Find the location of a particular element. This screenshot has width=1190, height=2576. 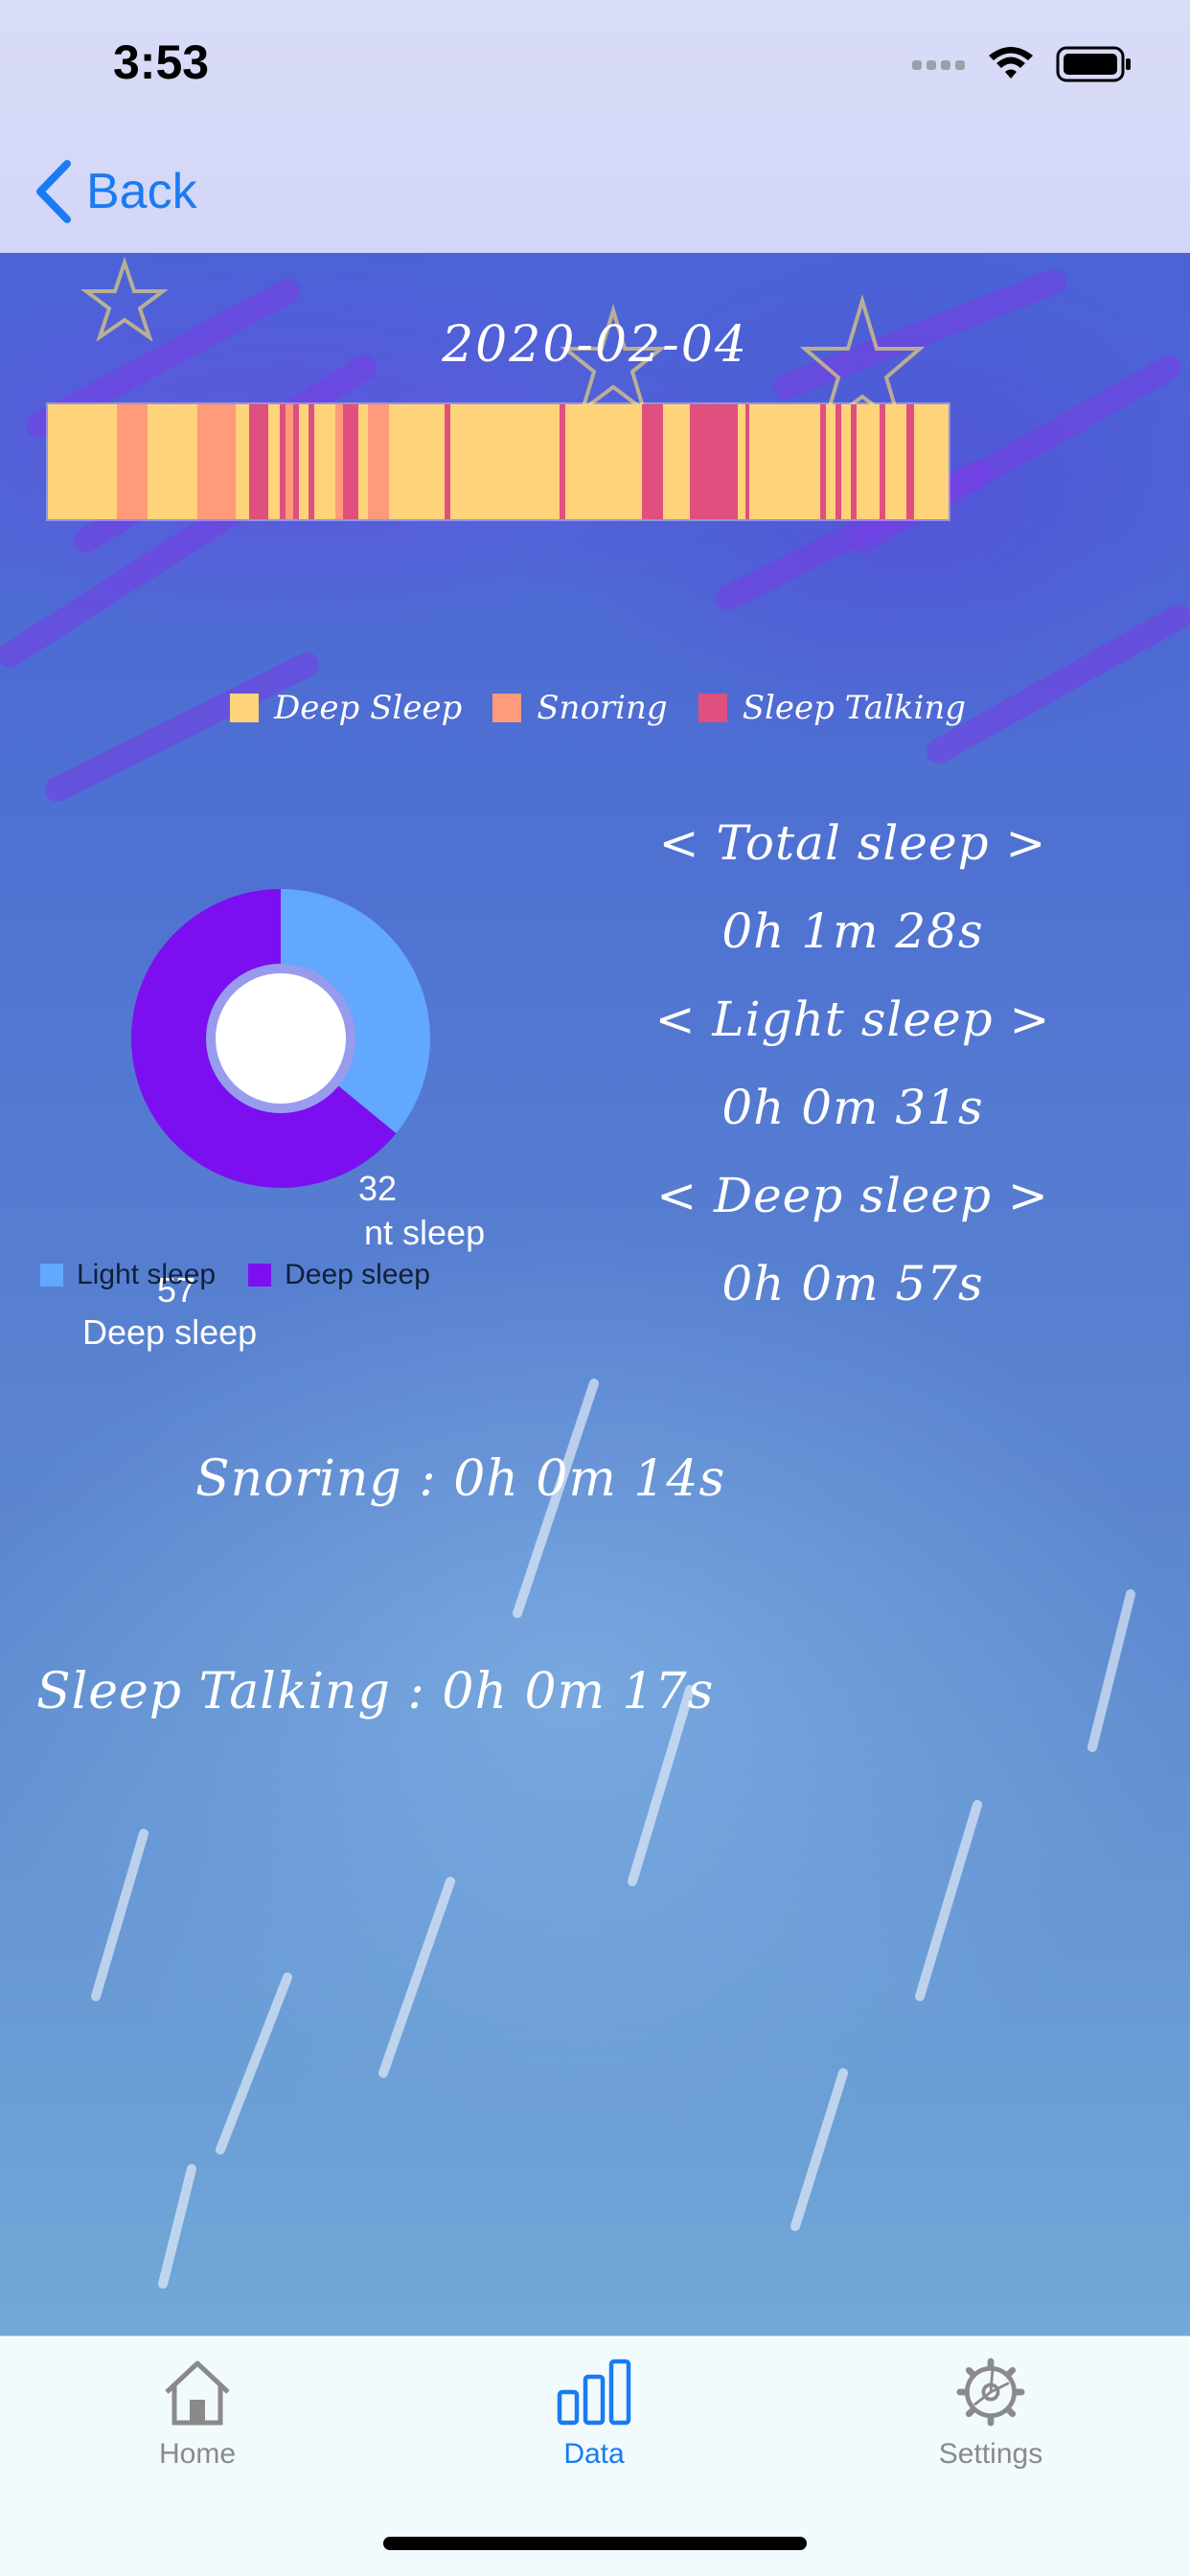

legend-label-deep-sleep: Deep Sleep is located at coordinates (369, 708).